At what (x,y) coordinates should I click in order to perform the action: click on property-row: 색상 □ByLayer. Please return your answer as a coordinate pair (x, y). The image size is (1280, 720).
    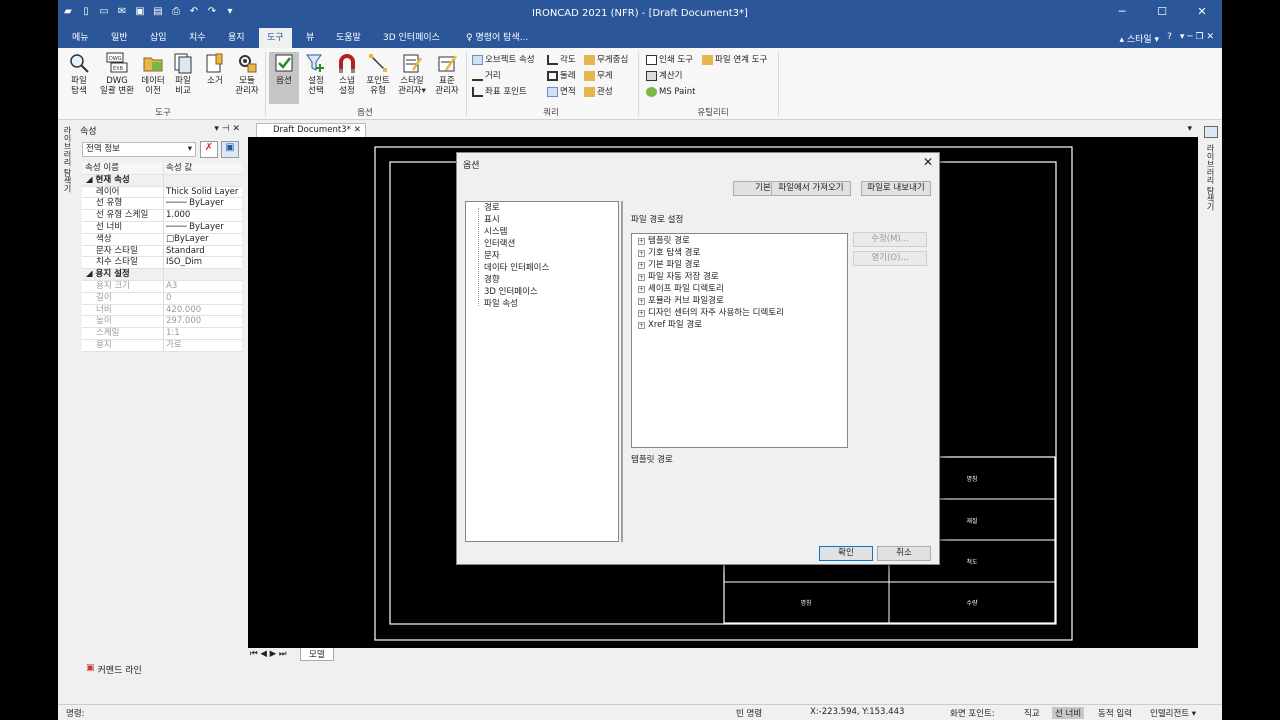
    Looking at the image, I should click on (162, 239).